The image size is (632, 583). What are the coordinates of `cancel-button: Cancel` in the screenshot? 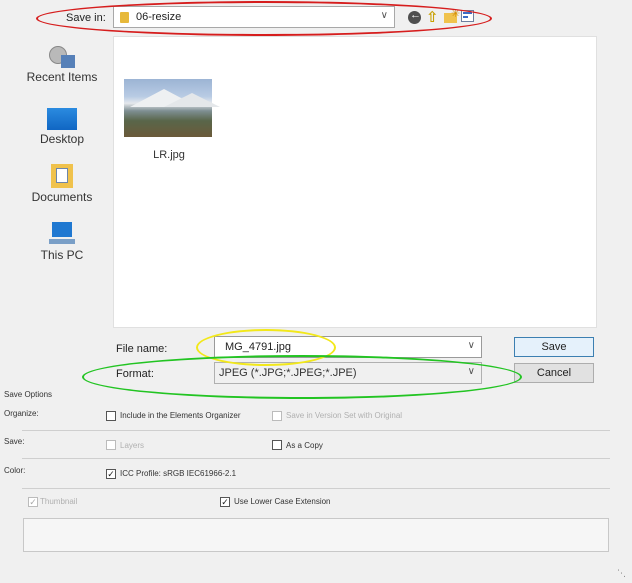 It's located at (554, 373).